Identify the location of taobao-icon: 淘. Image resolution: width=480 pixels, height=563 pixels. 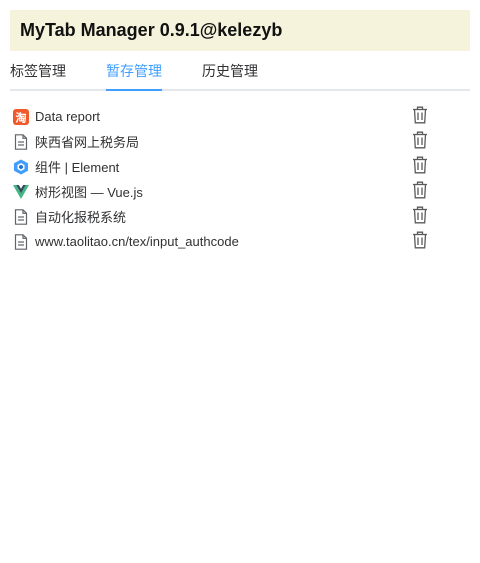
(21, 116).